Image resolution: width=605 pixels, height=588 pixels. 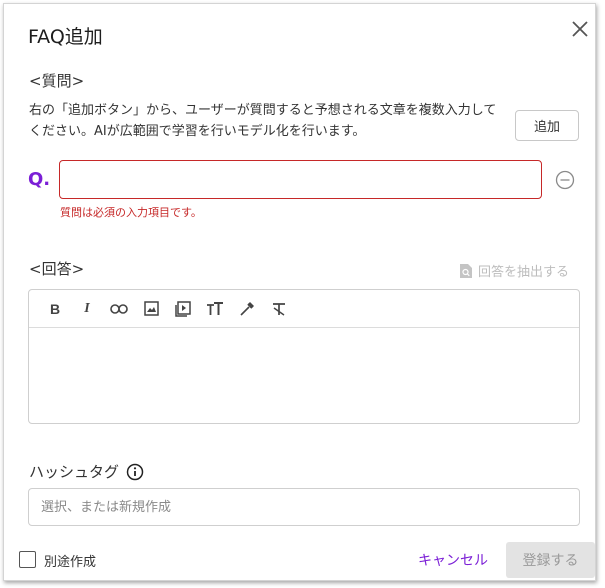 What do you see at coordinates (215, 309) in the screenshot?
I see `text-size-icon` at bounding box center [215, 309].